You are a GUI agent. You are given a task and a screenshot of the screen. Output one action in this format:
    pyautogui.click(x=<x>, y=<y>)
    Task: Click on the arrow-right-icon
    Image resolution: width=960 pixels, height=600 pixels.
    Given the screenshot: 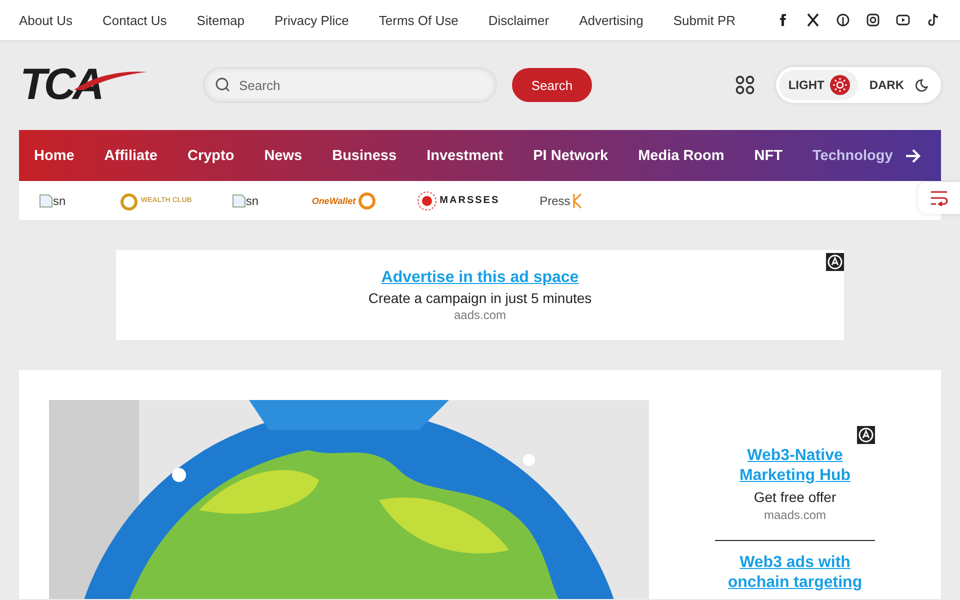 What is the action you would take?
    pyautogui.click(x=913, y=155)
    